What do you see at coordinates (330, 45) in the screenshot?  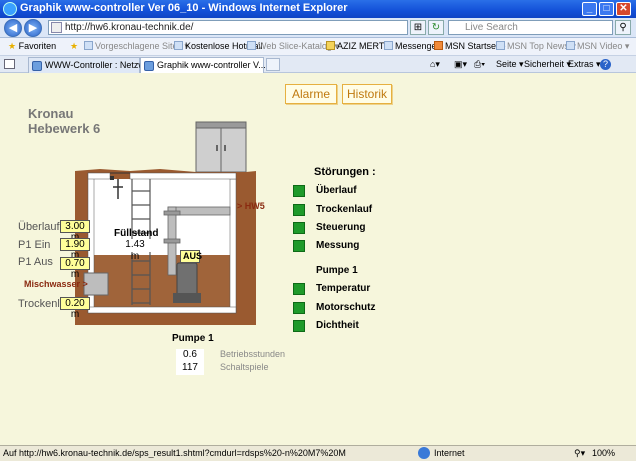 I see `folder-icon` at bounding box center [330, 45].